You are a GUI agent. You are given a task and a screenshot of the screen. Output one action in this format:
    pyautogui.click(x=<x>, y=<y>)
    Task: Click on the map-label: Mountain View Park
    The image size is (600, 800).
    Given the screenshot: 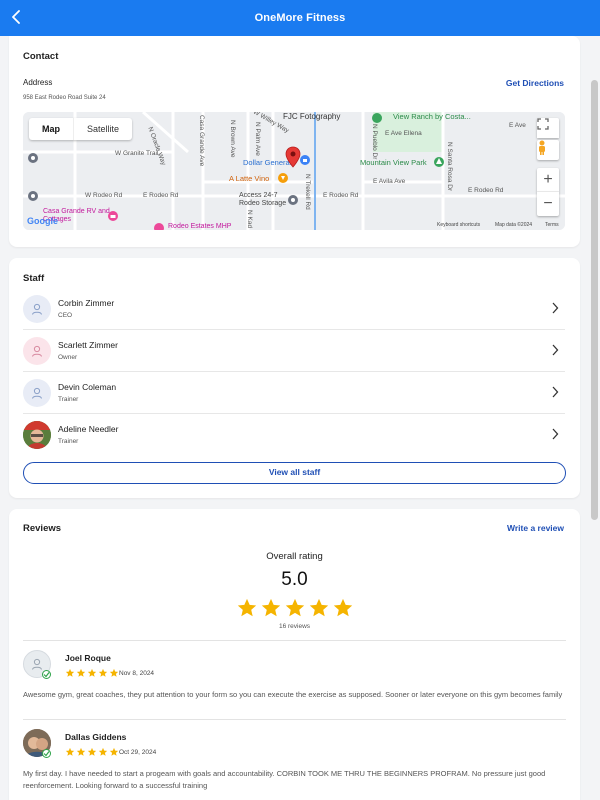 What is the action you would take?
    pyautogui.click(x=393, y=162)
    